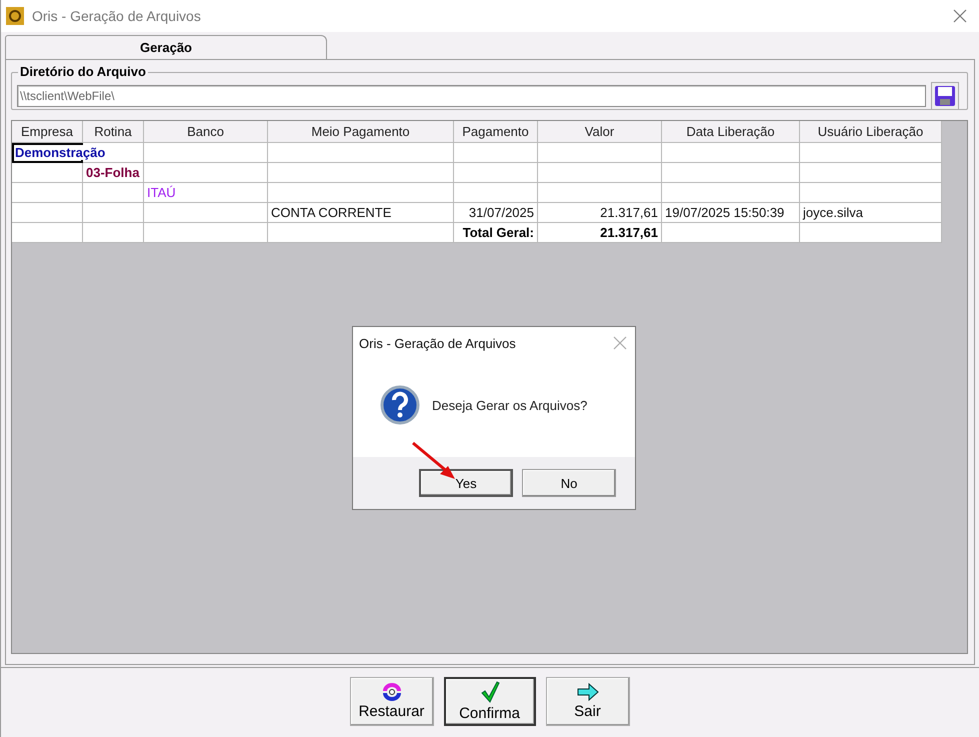  Describe the element at coordinates (392, 692) in the screenshot. I see `swirl-icon` at that location.